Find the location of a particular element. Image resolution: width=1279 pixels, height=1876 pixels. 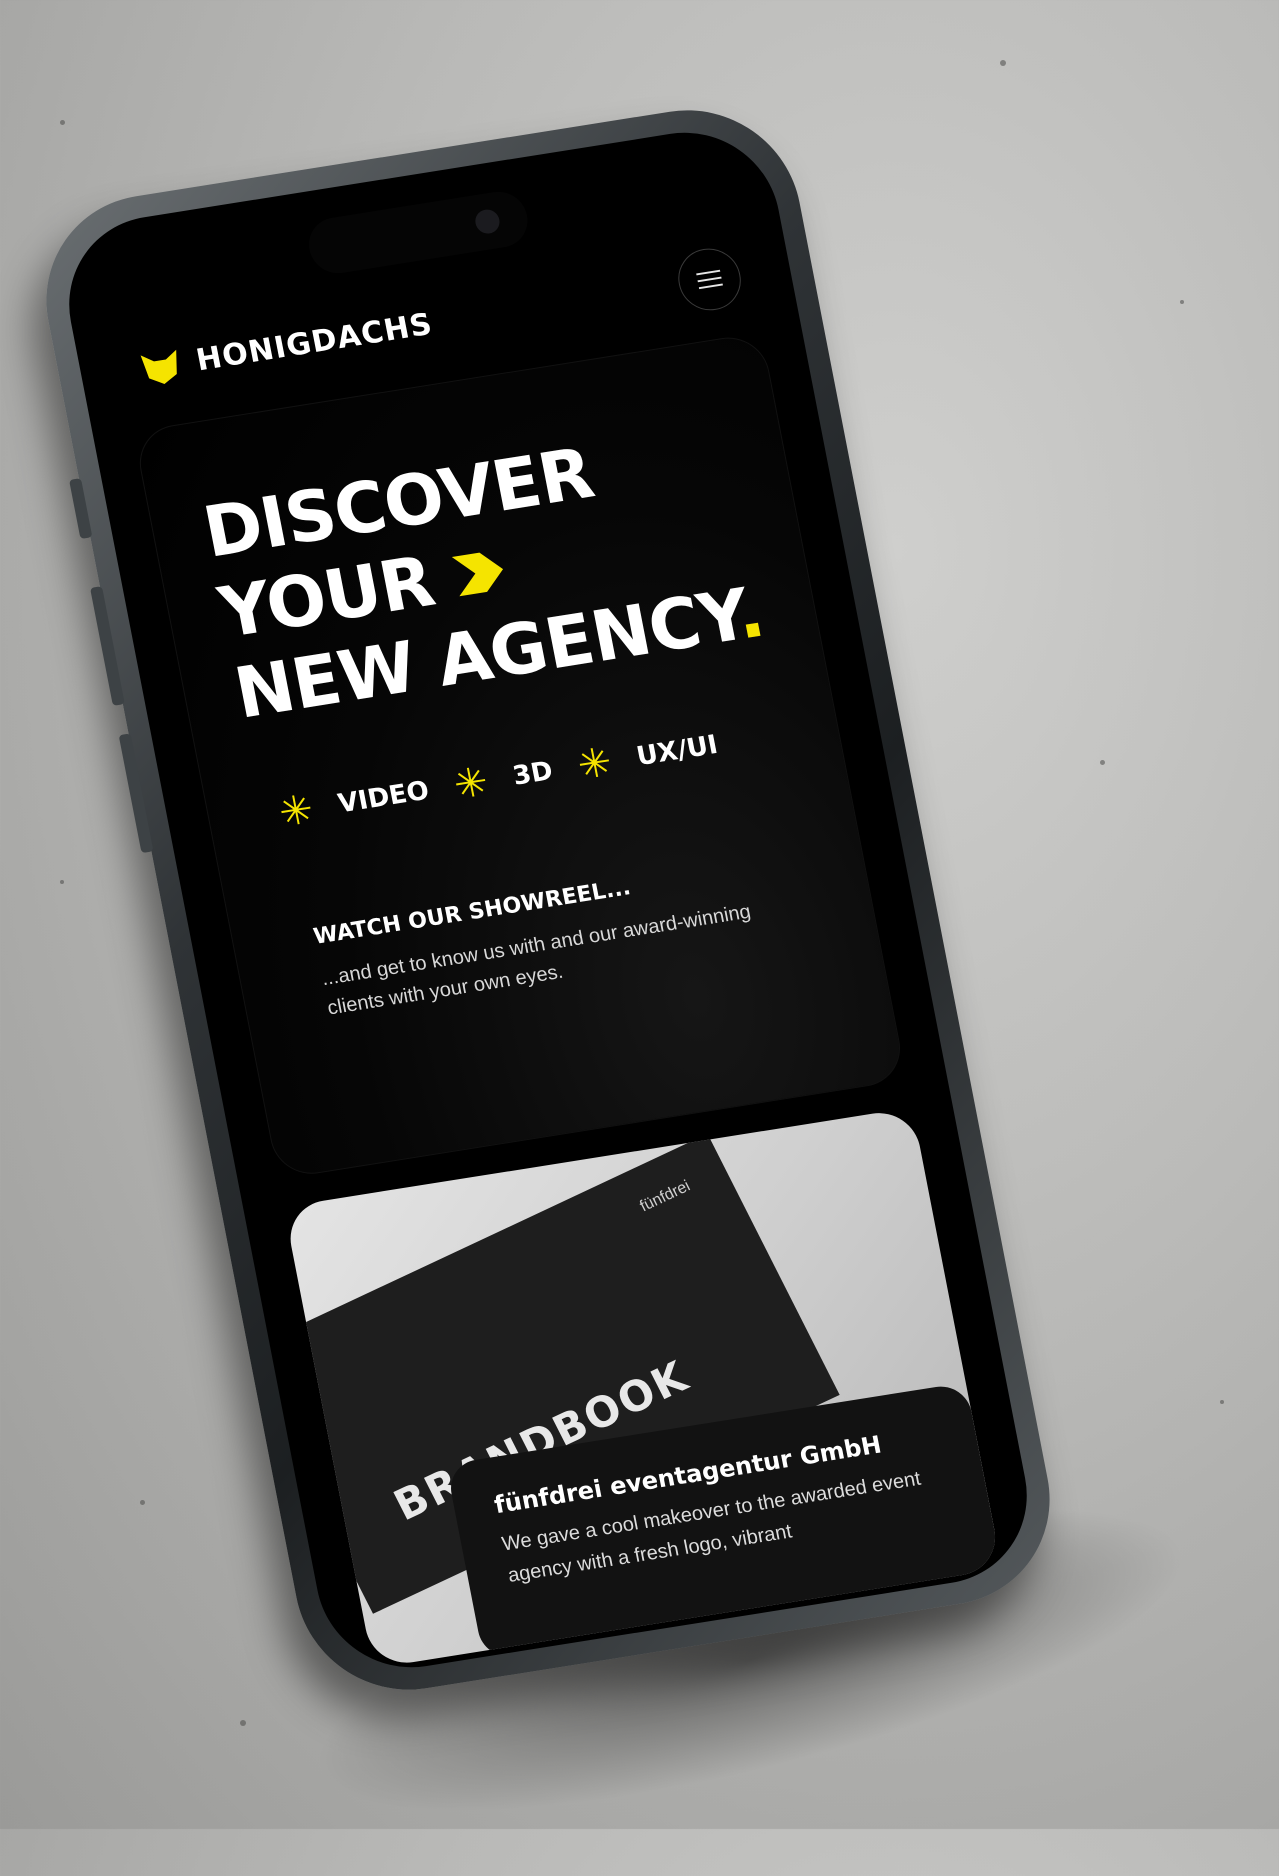

hamburger-menu-icon is located at coordinates (710, 279).